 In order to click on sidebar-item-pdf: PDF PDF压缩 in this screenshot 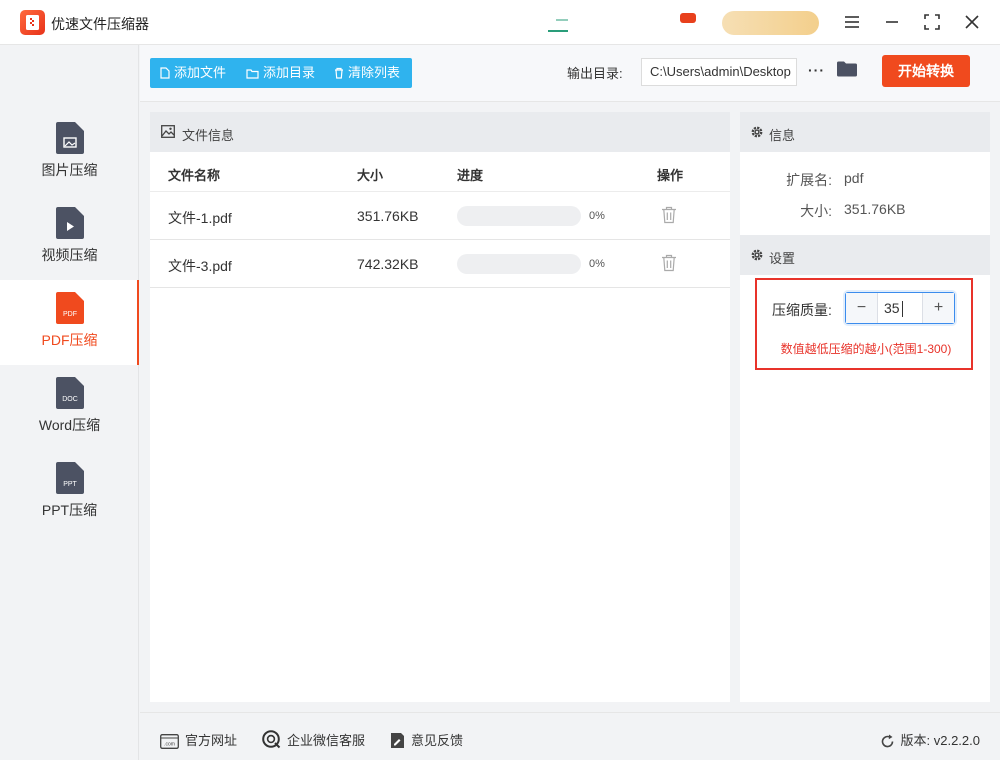, I will do `click(69, 322)`.